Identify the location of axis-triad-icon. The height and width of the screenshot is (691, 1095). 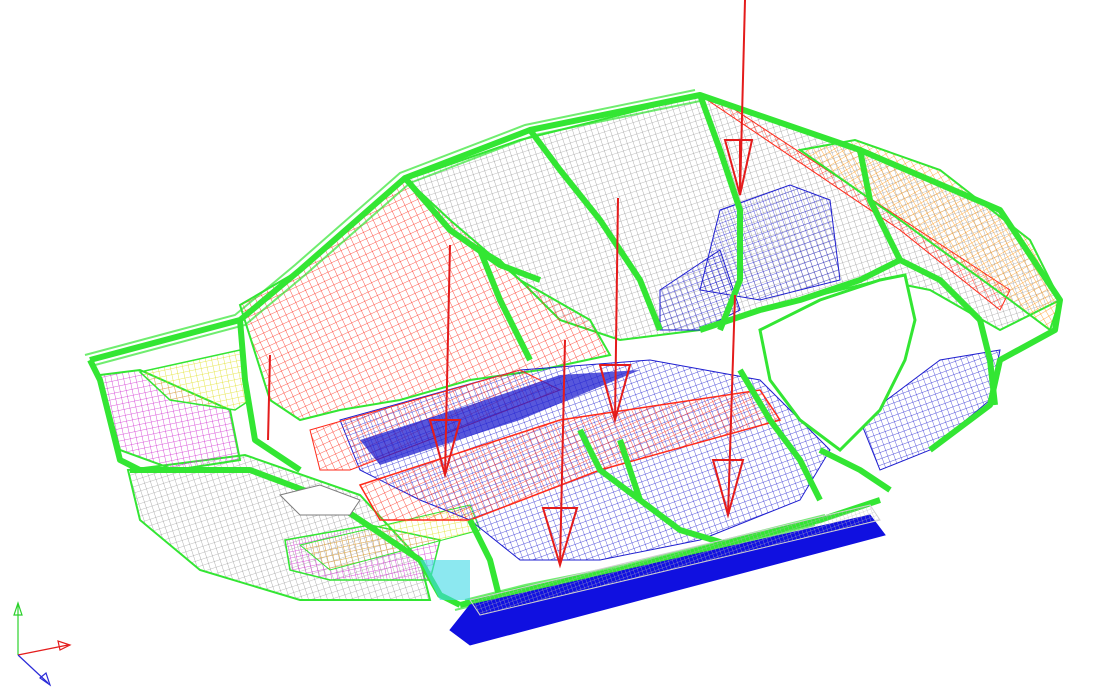
(42, 644).